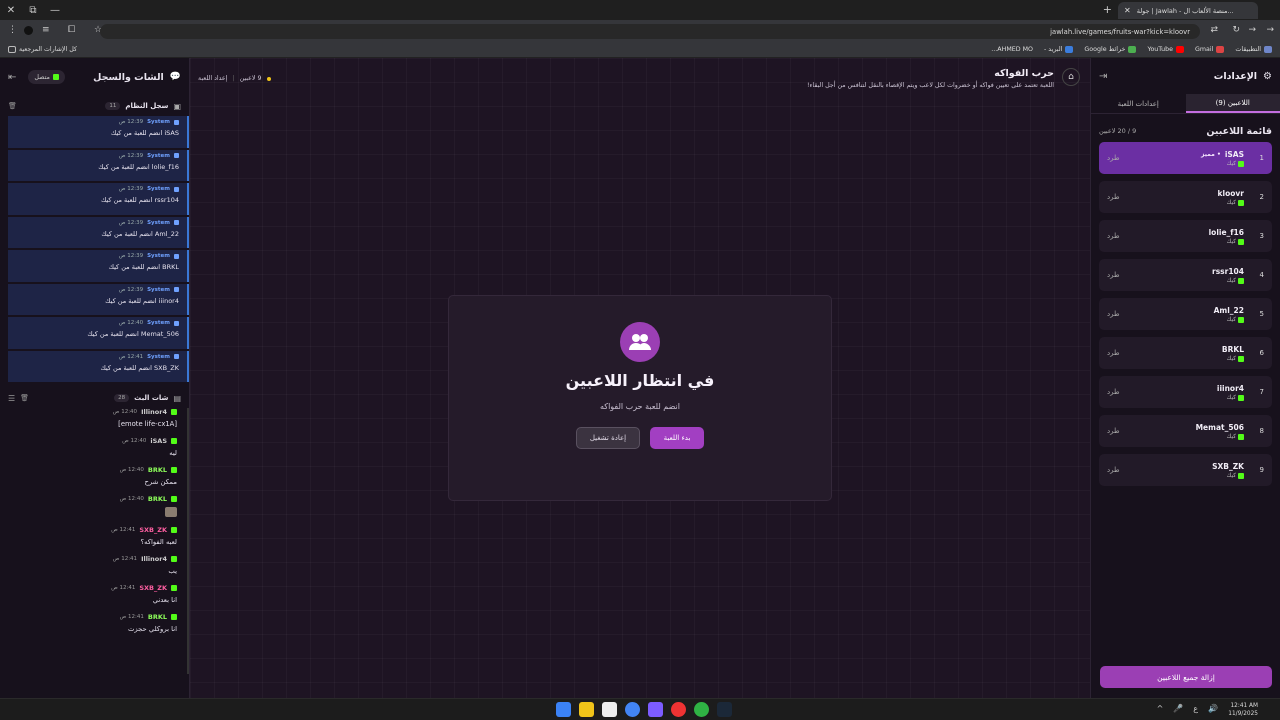  What do you see at coordinates (1195, 708) in the screenshot?
I see `language-indicator: ع` at bounding box center [1195, 708].